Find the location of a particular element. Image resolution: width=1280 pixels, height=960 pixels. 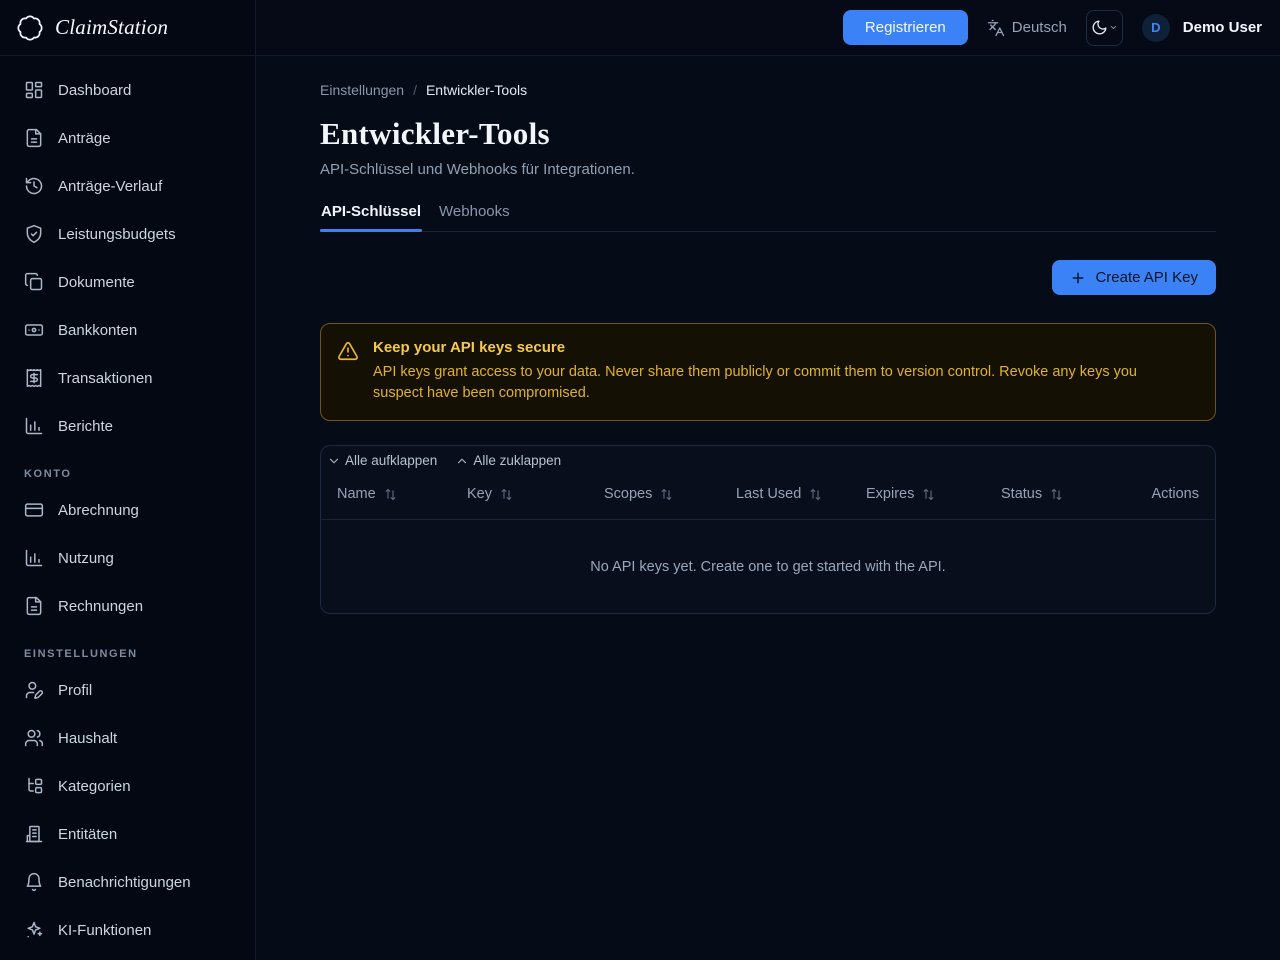

history-icon is located at coordinates (34, 186).